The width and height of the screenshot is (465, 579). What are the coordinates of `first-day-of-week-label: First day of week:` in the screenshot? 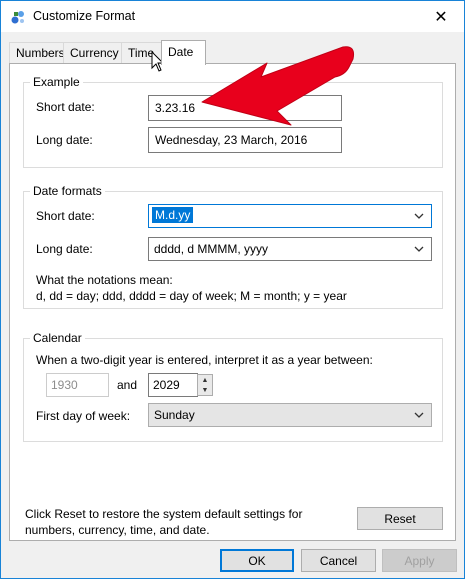 It's located at (83, 416).